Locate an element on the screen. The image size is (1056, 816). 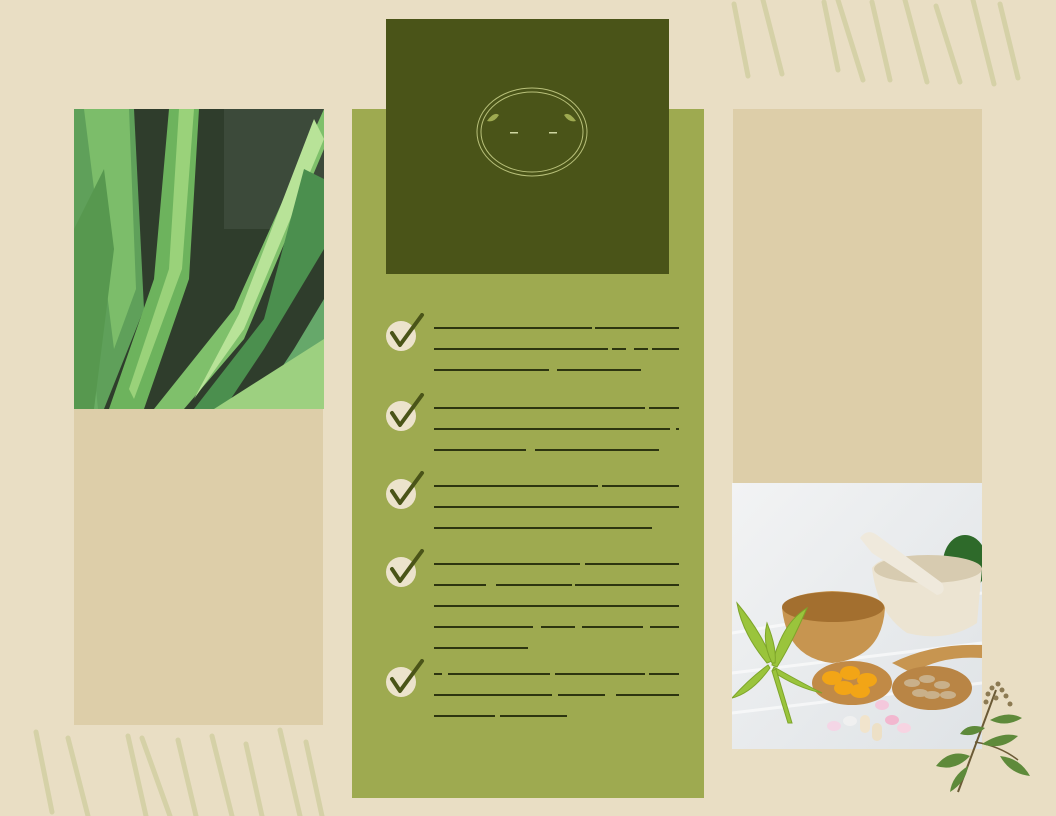
header-box is located at coordinates (527, 146).